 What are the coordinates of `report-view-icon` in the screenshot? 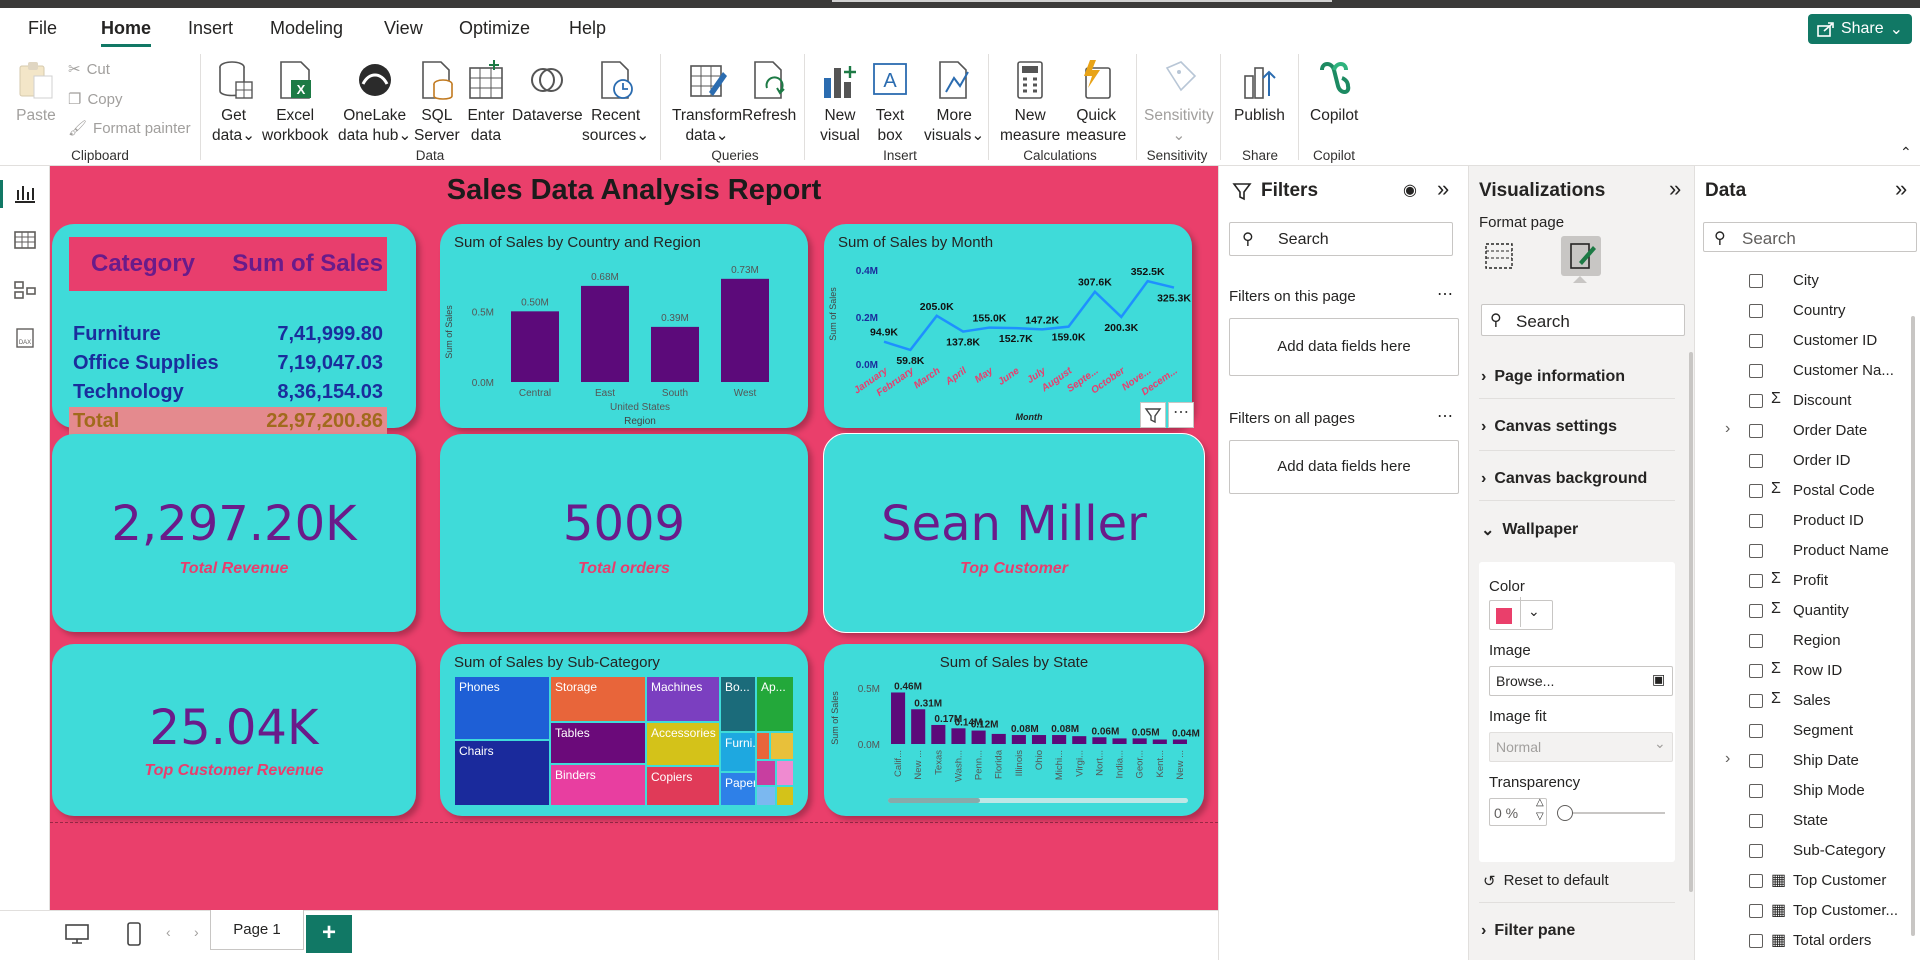 It's located at (25, 194).